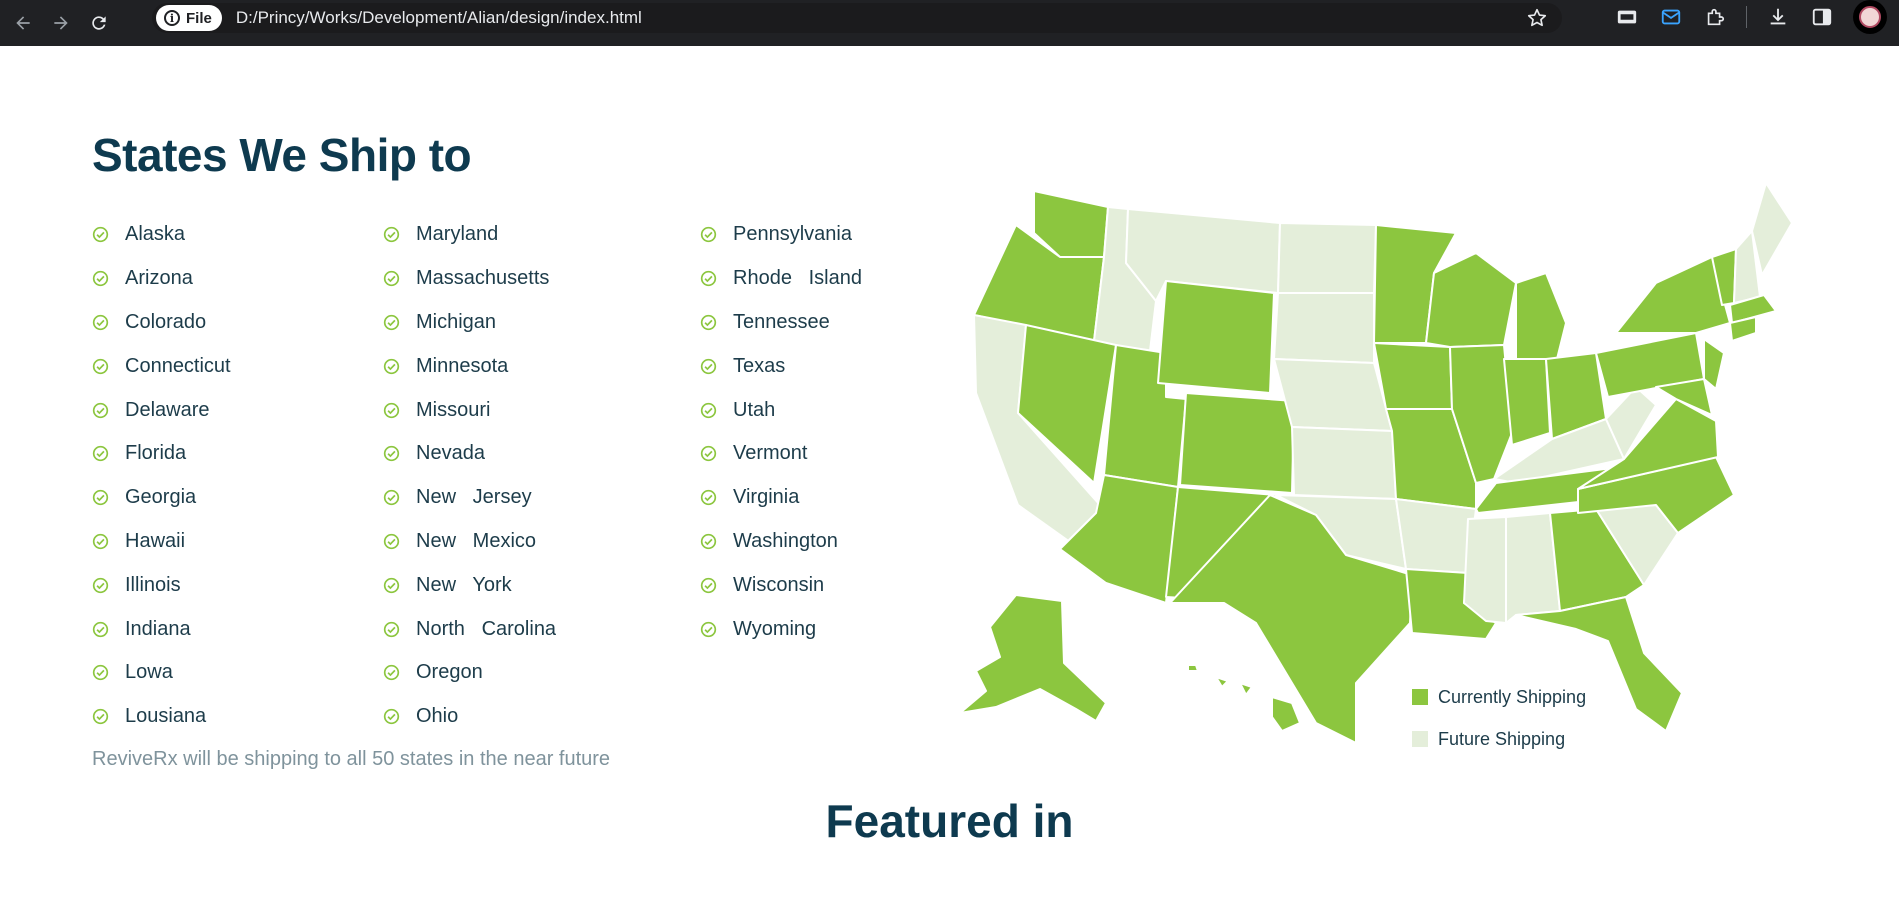 The image size is (1899, 900). I want to click on state-name: New Mexico, so click(476, 540).